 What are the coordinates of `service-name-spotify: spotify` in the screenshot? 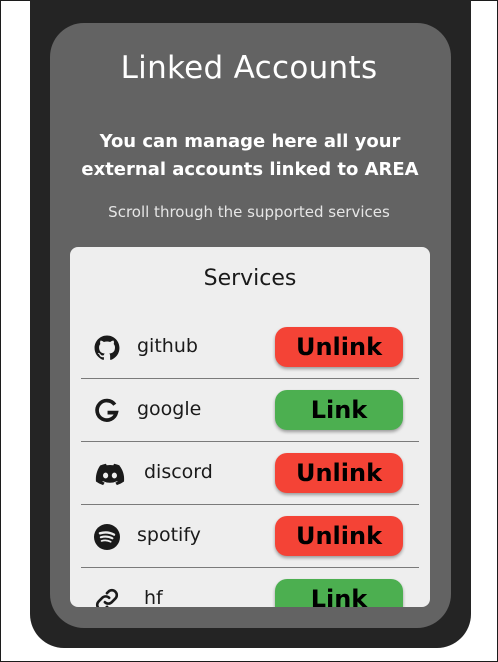 It's located at (169, 535).